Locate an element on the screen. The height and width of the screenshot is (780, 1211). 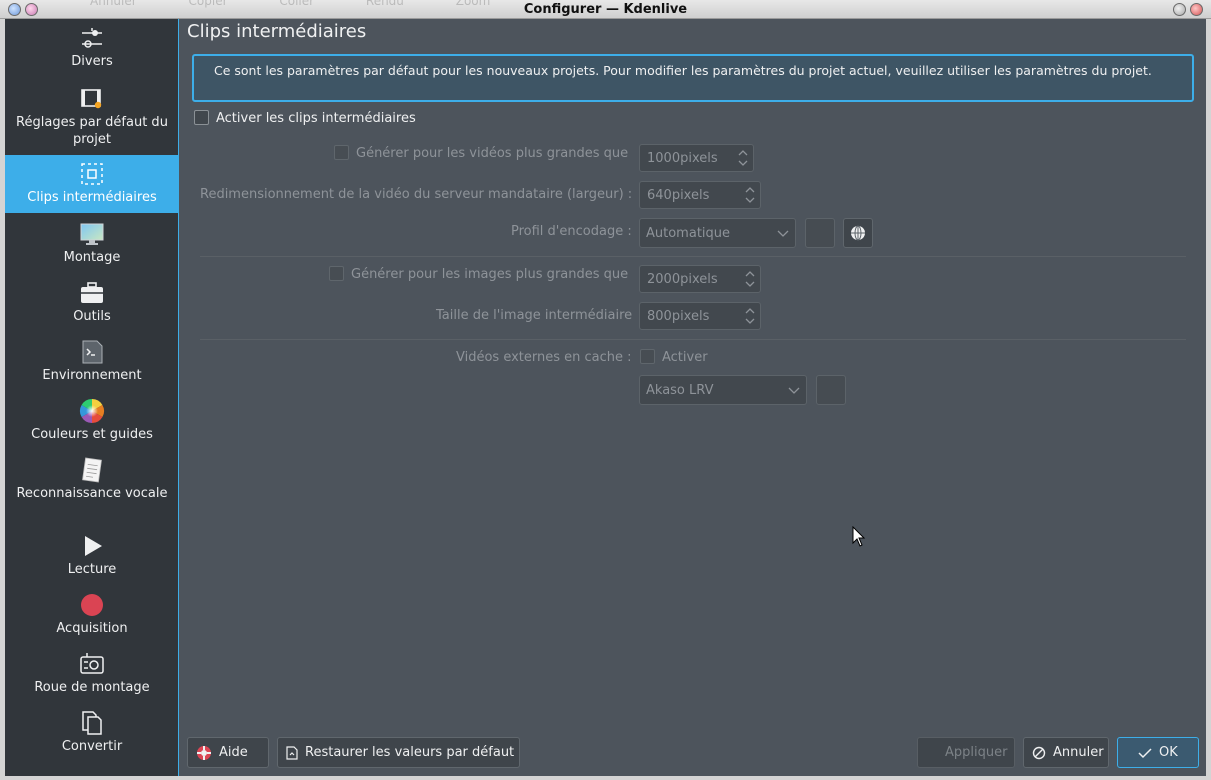
encoding-profile-label: Profil d'encodage : is located at coordinates (571, 231).